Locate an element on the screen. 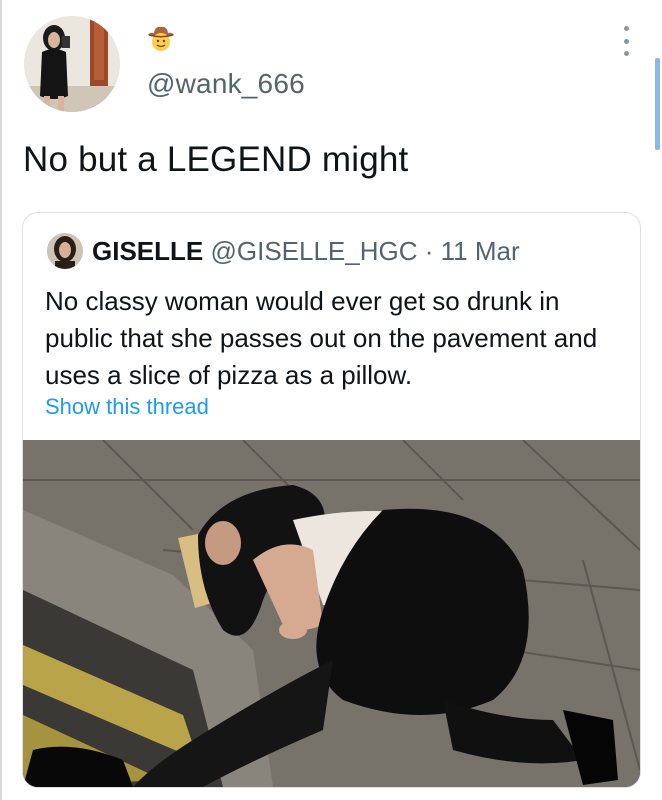 The width and height of the screenshot is (662, 800). cowboy-hat-face-icon is located at coordinates (161, 38).